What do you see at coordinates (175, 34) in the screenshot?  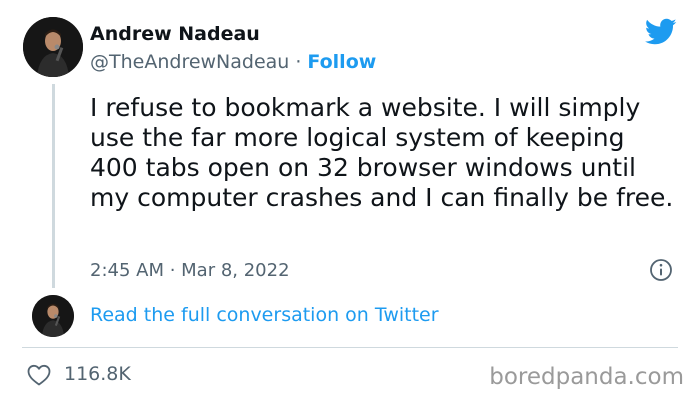 I see `author-name: Andrew Nadeau` at bounding box center [175, 34].